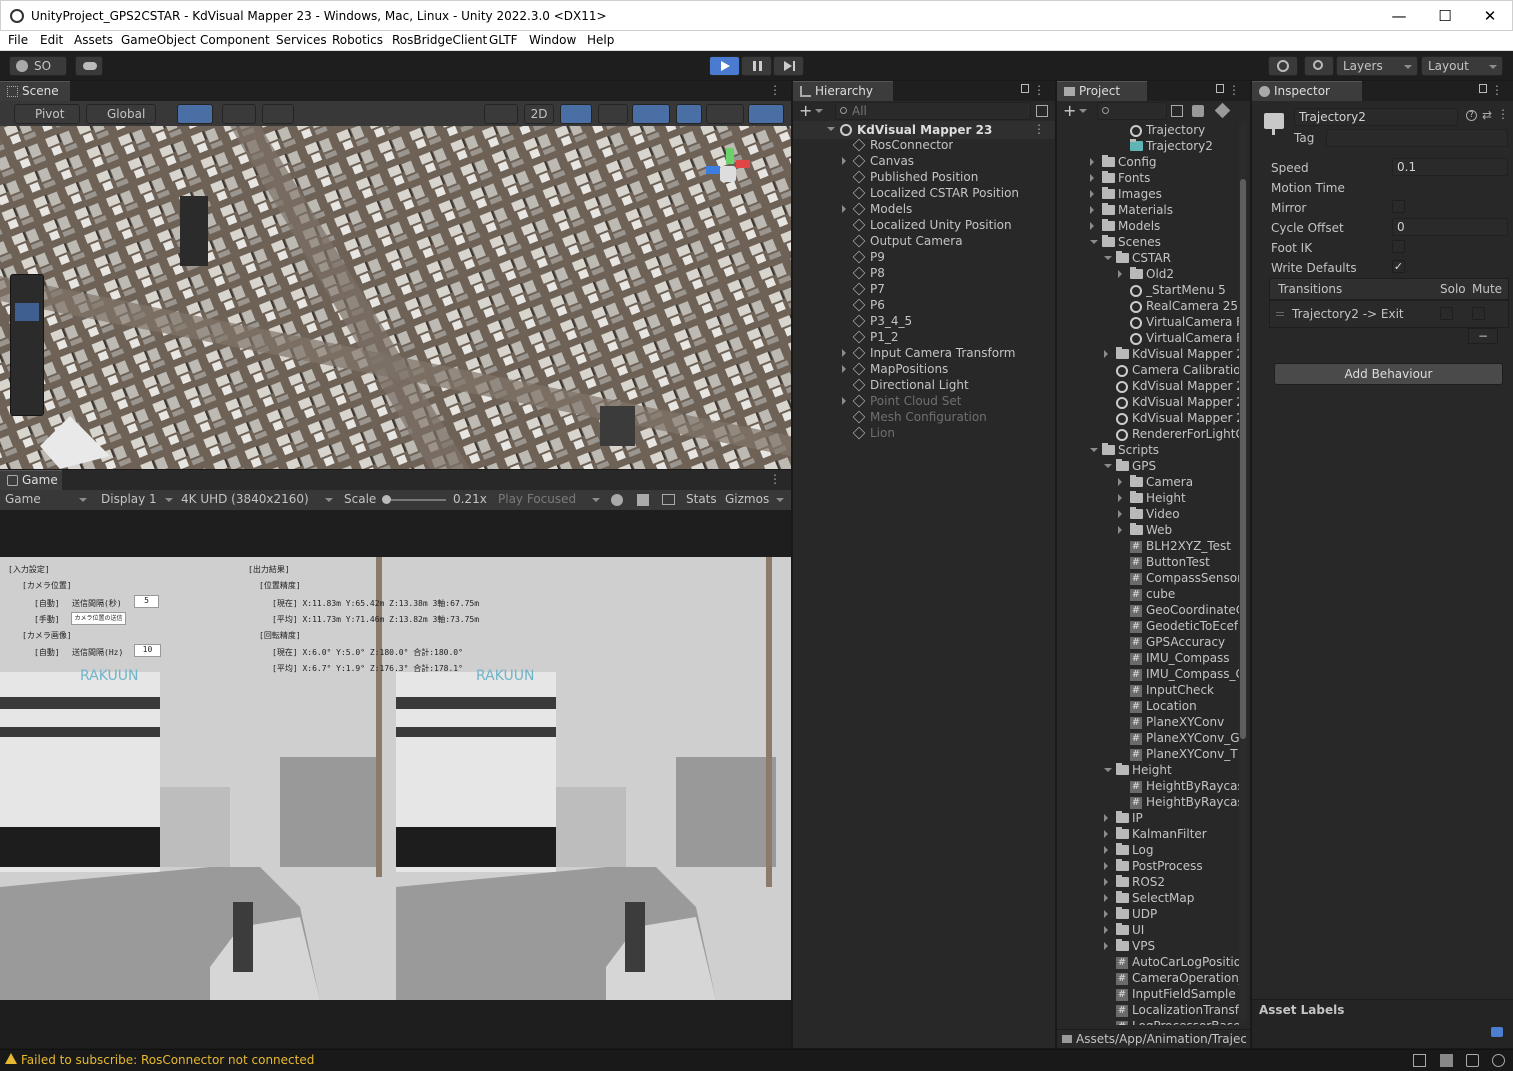 This screenshot has width=1513, height=1071. I want to click on project-item: # LogProcessorBase, so click(1148, 1021).